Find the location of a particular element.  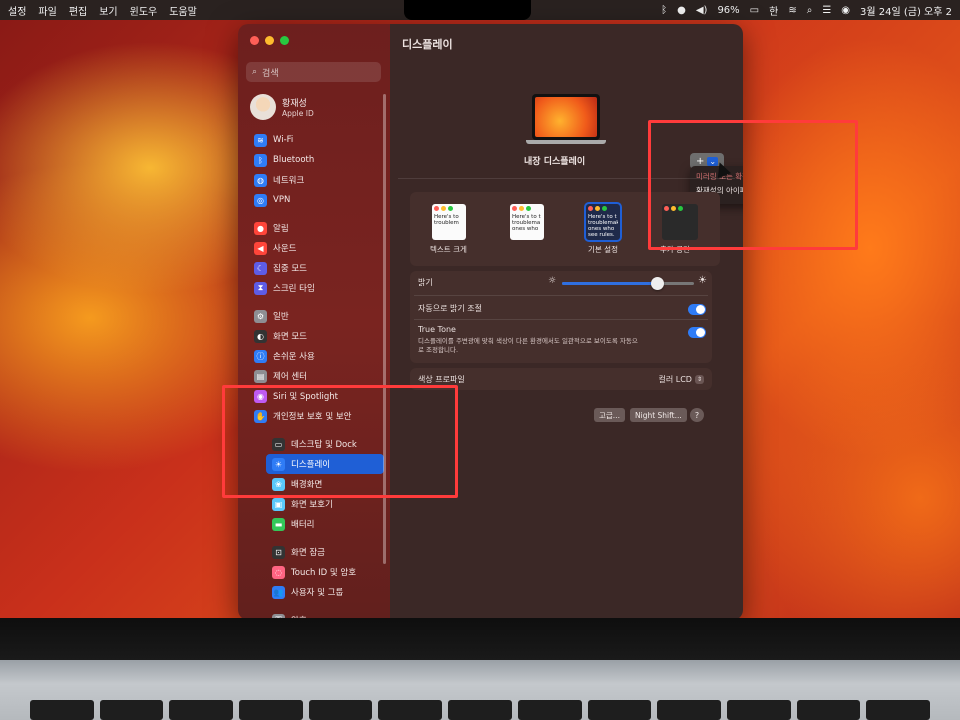

resolution-option-more-space is located at coordinates (680, 222).